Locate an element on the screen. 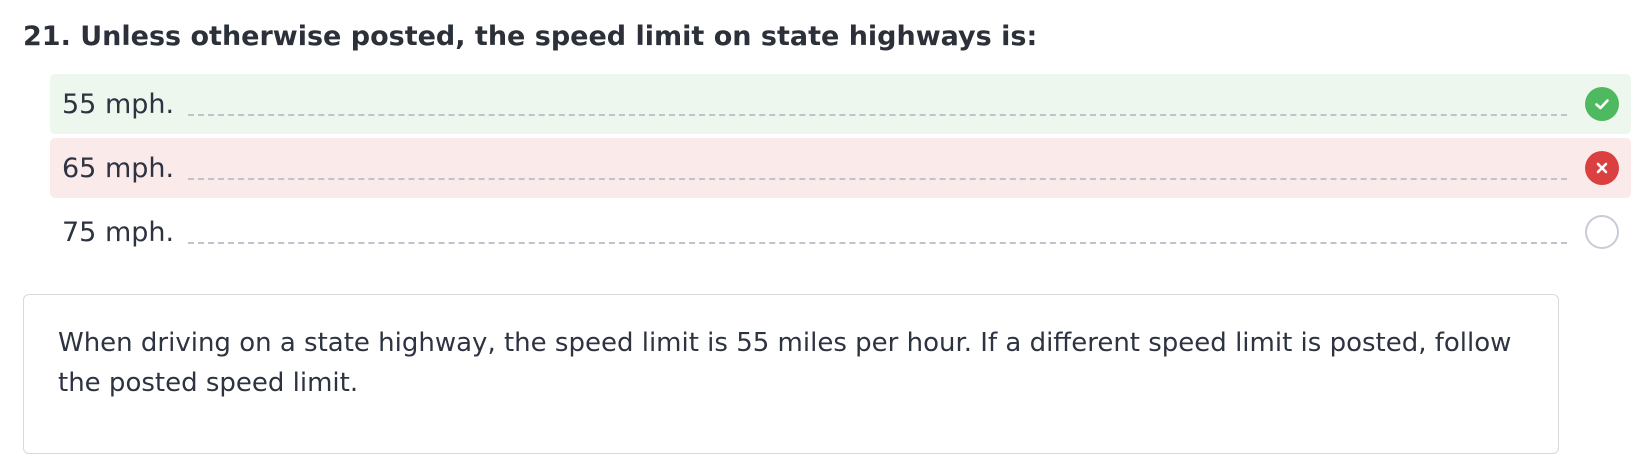  answer-option-wrong: 65 mph. is located at coordinates (840, 168).